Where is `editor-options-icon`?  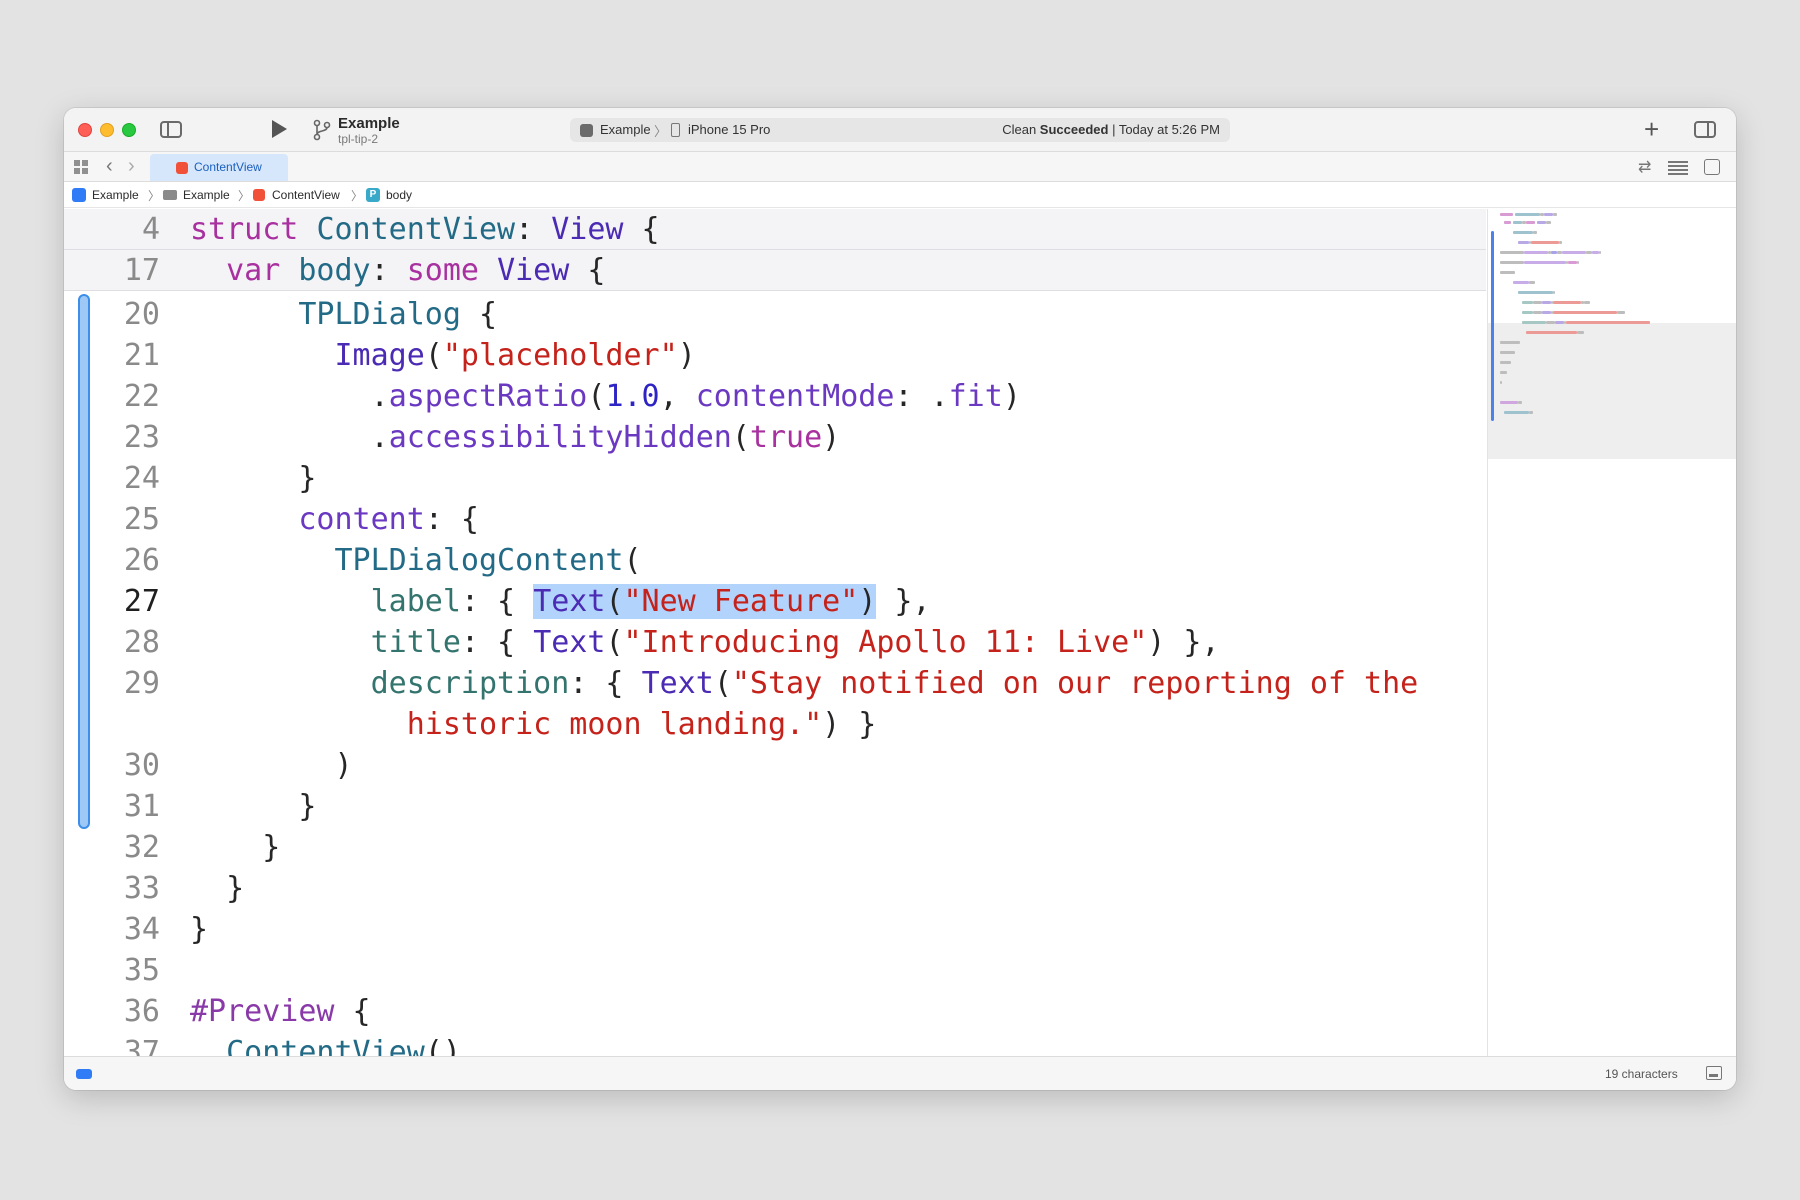
editor-options-icon is located at coordinates (1678, 168).